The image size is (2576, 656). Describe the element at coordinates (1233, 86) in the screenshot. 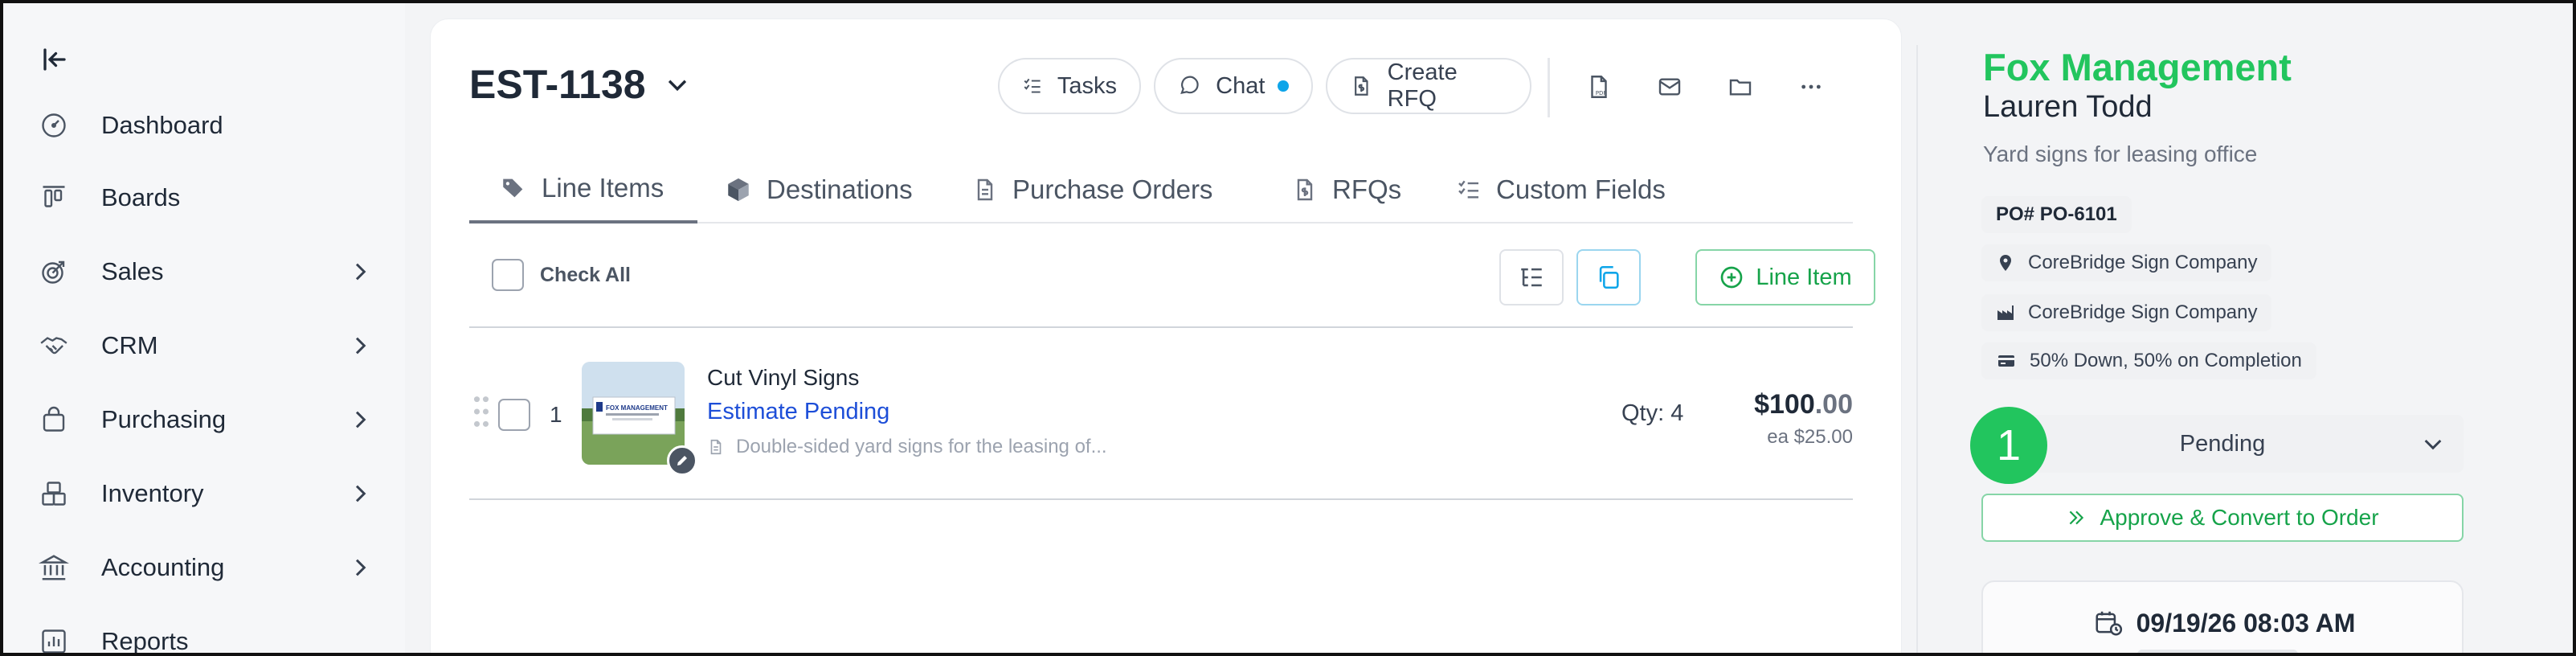

I see `chat-button: Chat` at that location.